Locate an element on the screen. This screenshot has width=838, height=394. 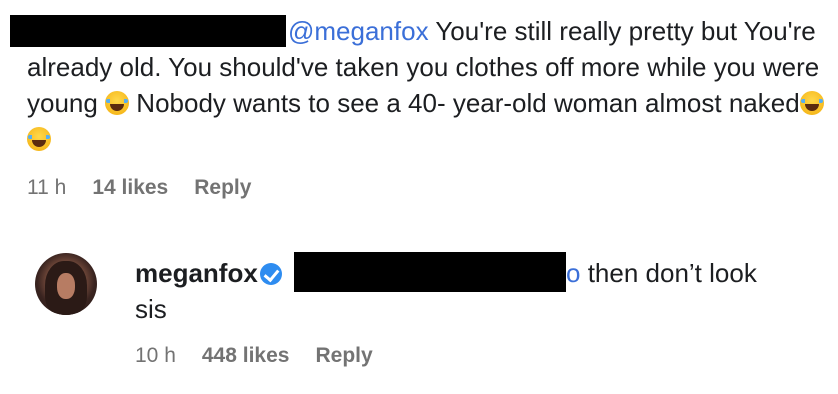
comment-reply-button: Reply is located at coordinates (222, 188).